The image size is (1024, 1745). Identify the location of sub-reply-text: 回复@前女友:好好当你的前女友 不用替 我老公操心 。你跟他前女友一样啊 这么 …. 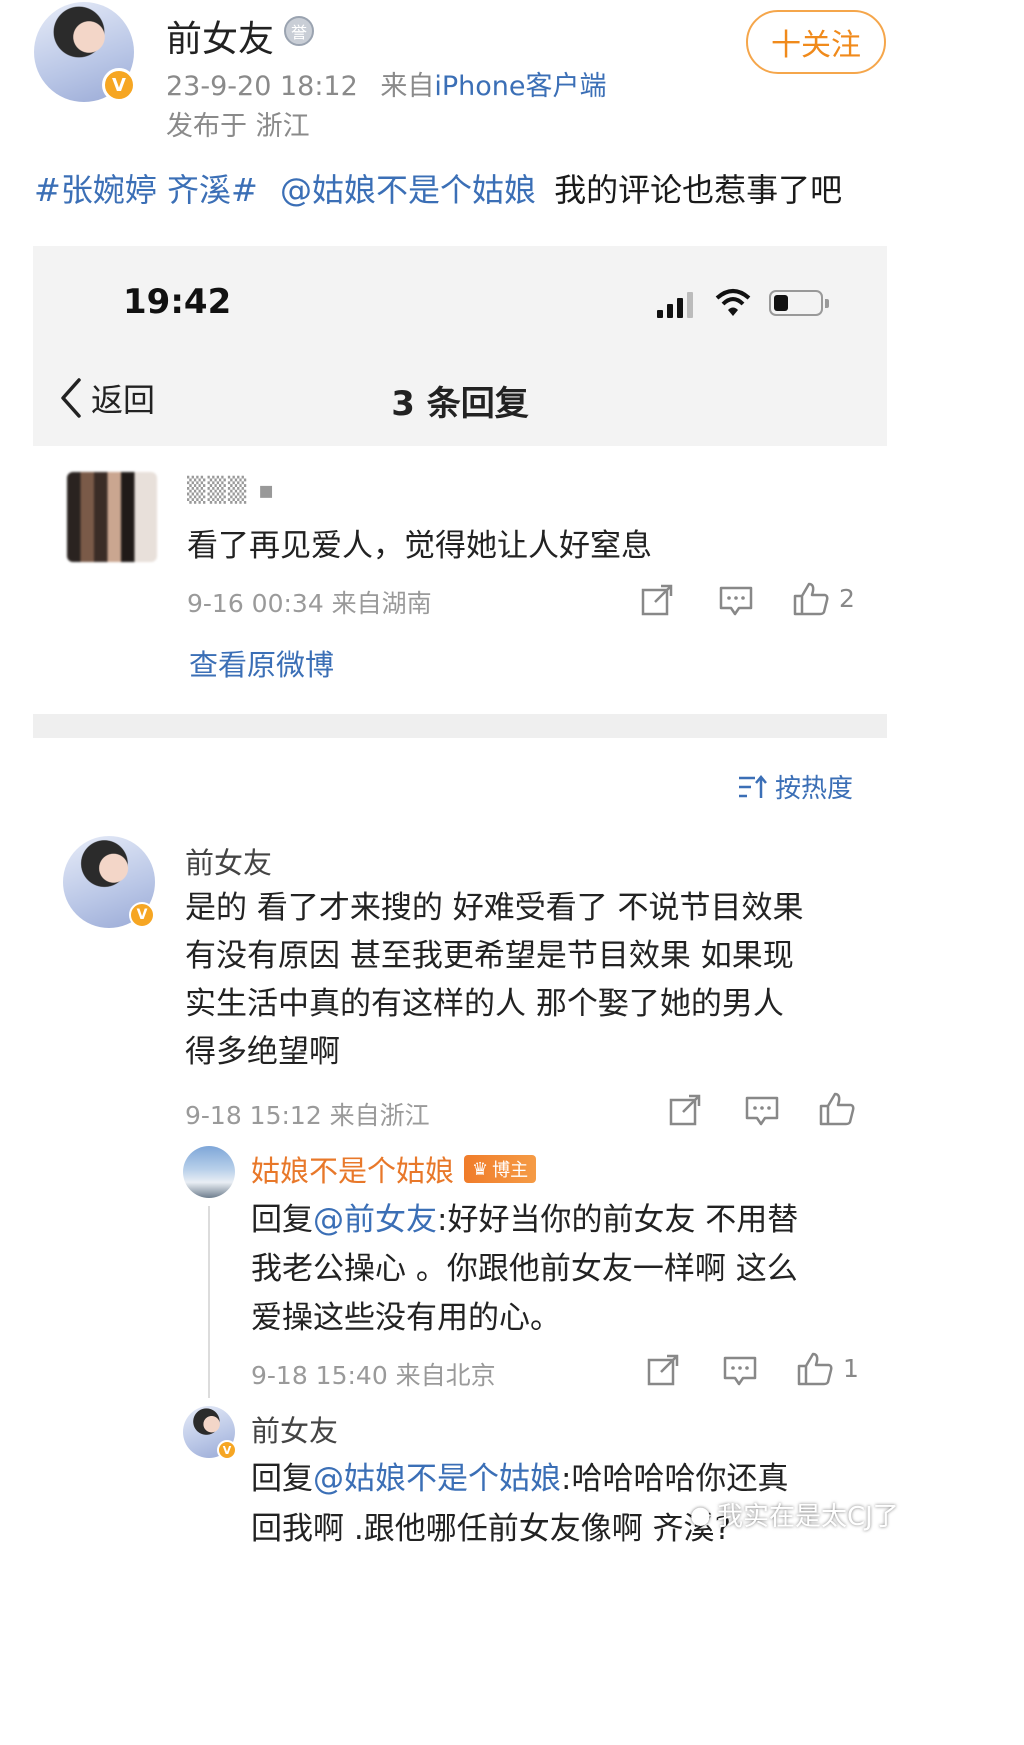
(524, 1269).